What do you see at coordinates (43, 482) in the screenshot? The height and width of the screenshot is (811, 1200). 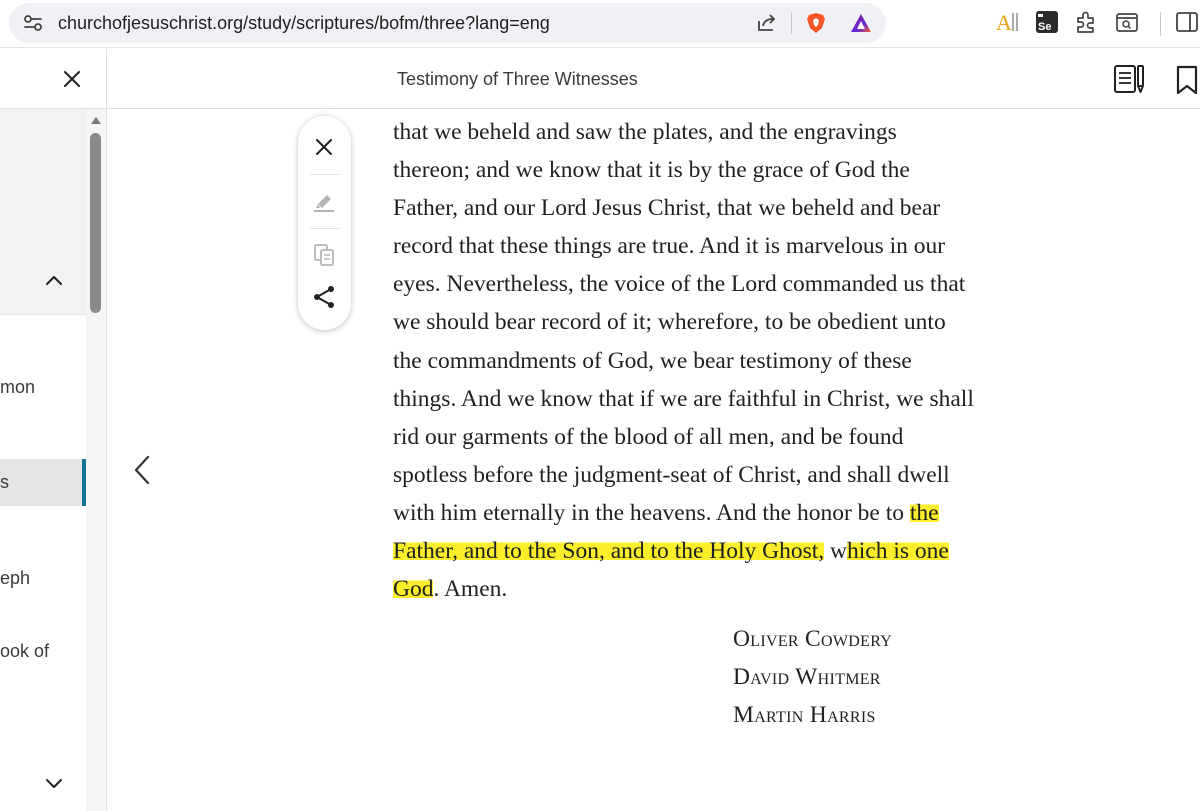 I see `sidebar-item-active: s` at bounding box center [43, 482].